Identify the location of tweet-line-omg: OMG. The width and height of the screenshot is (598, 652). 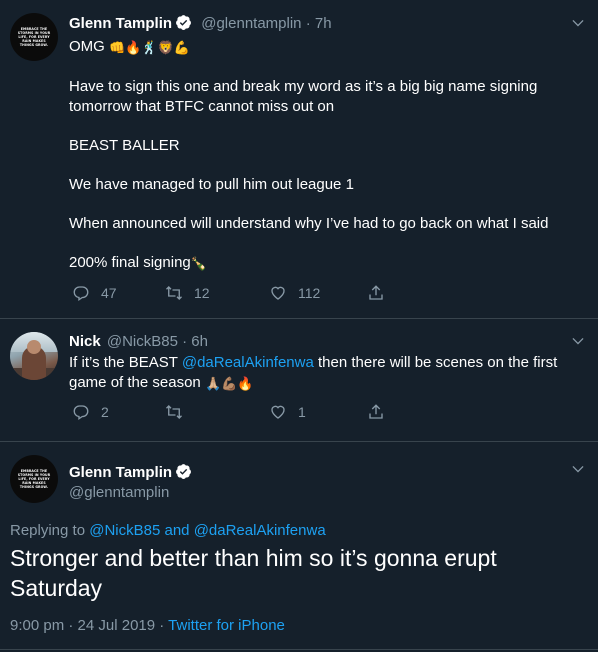
(87, 46).